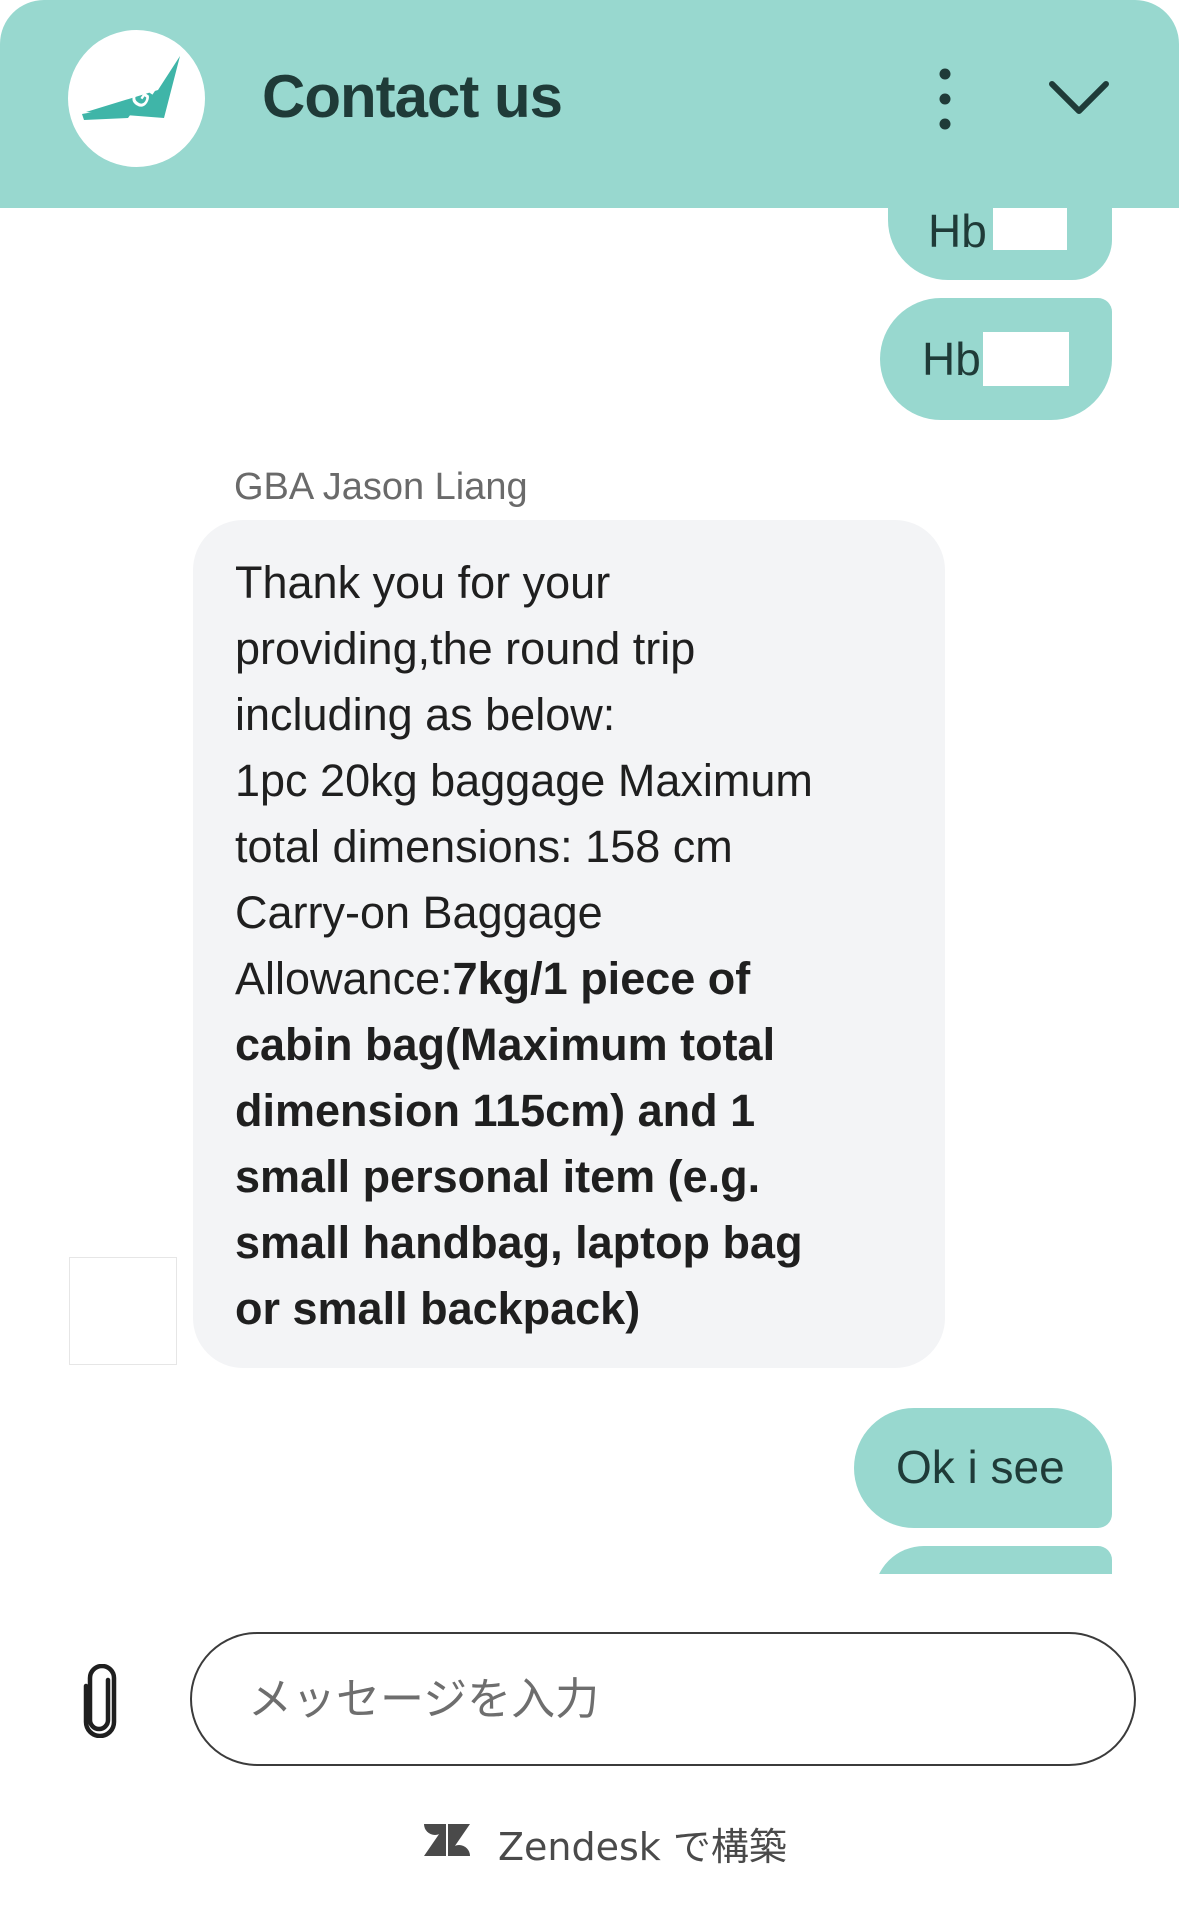  I want to click on message-line-bold: small handbag, laptop bag, so click(519, 1242).